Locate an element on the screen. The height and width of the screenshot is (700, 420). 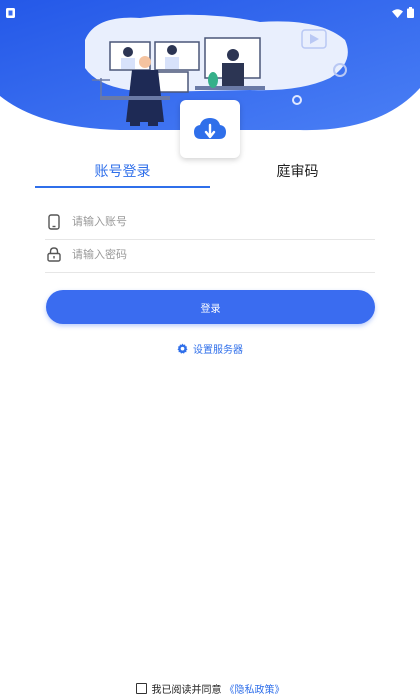
login-button: 登录 is located at coordinates (210, 307).